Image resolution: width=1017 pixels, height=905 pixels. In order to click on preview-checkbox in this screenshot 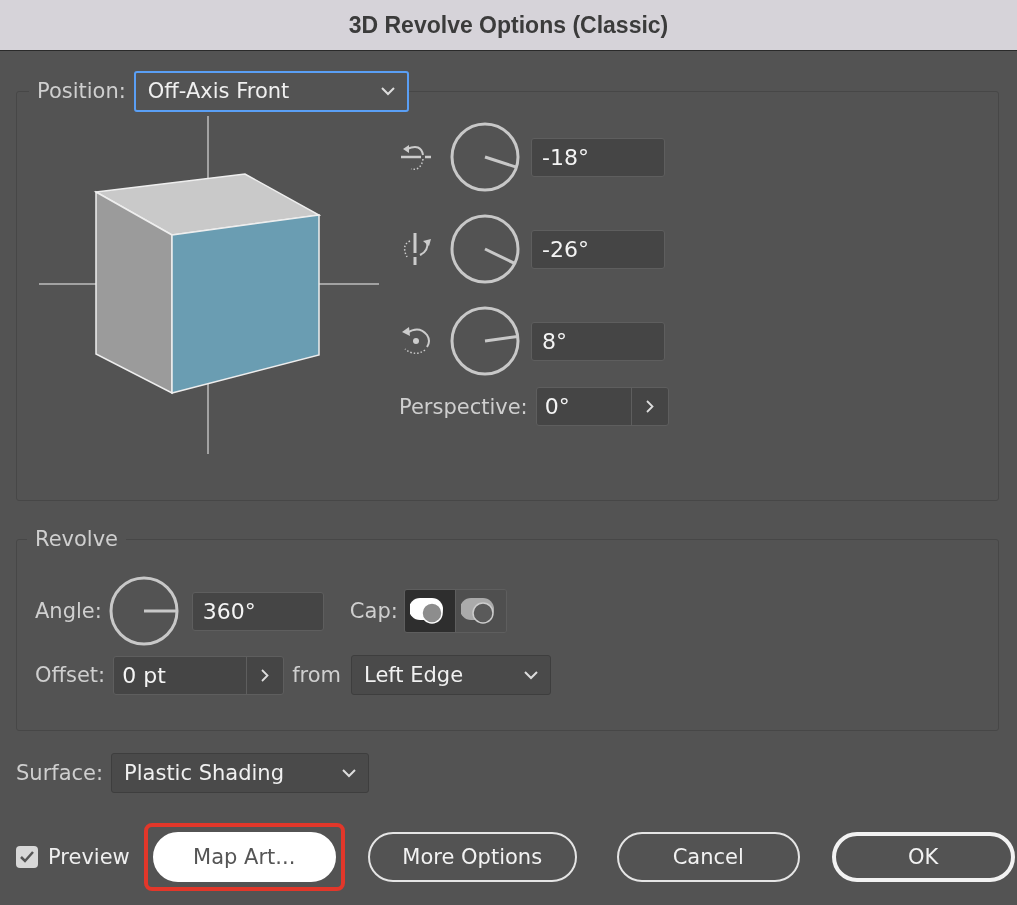, I will do `click(27, 857)`.